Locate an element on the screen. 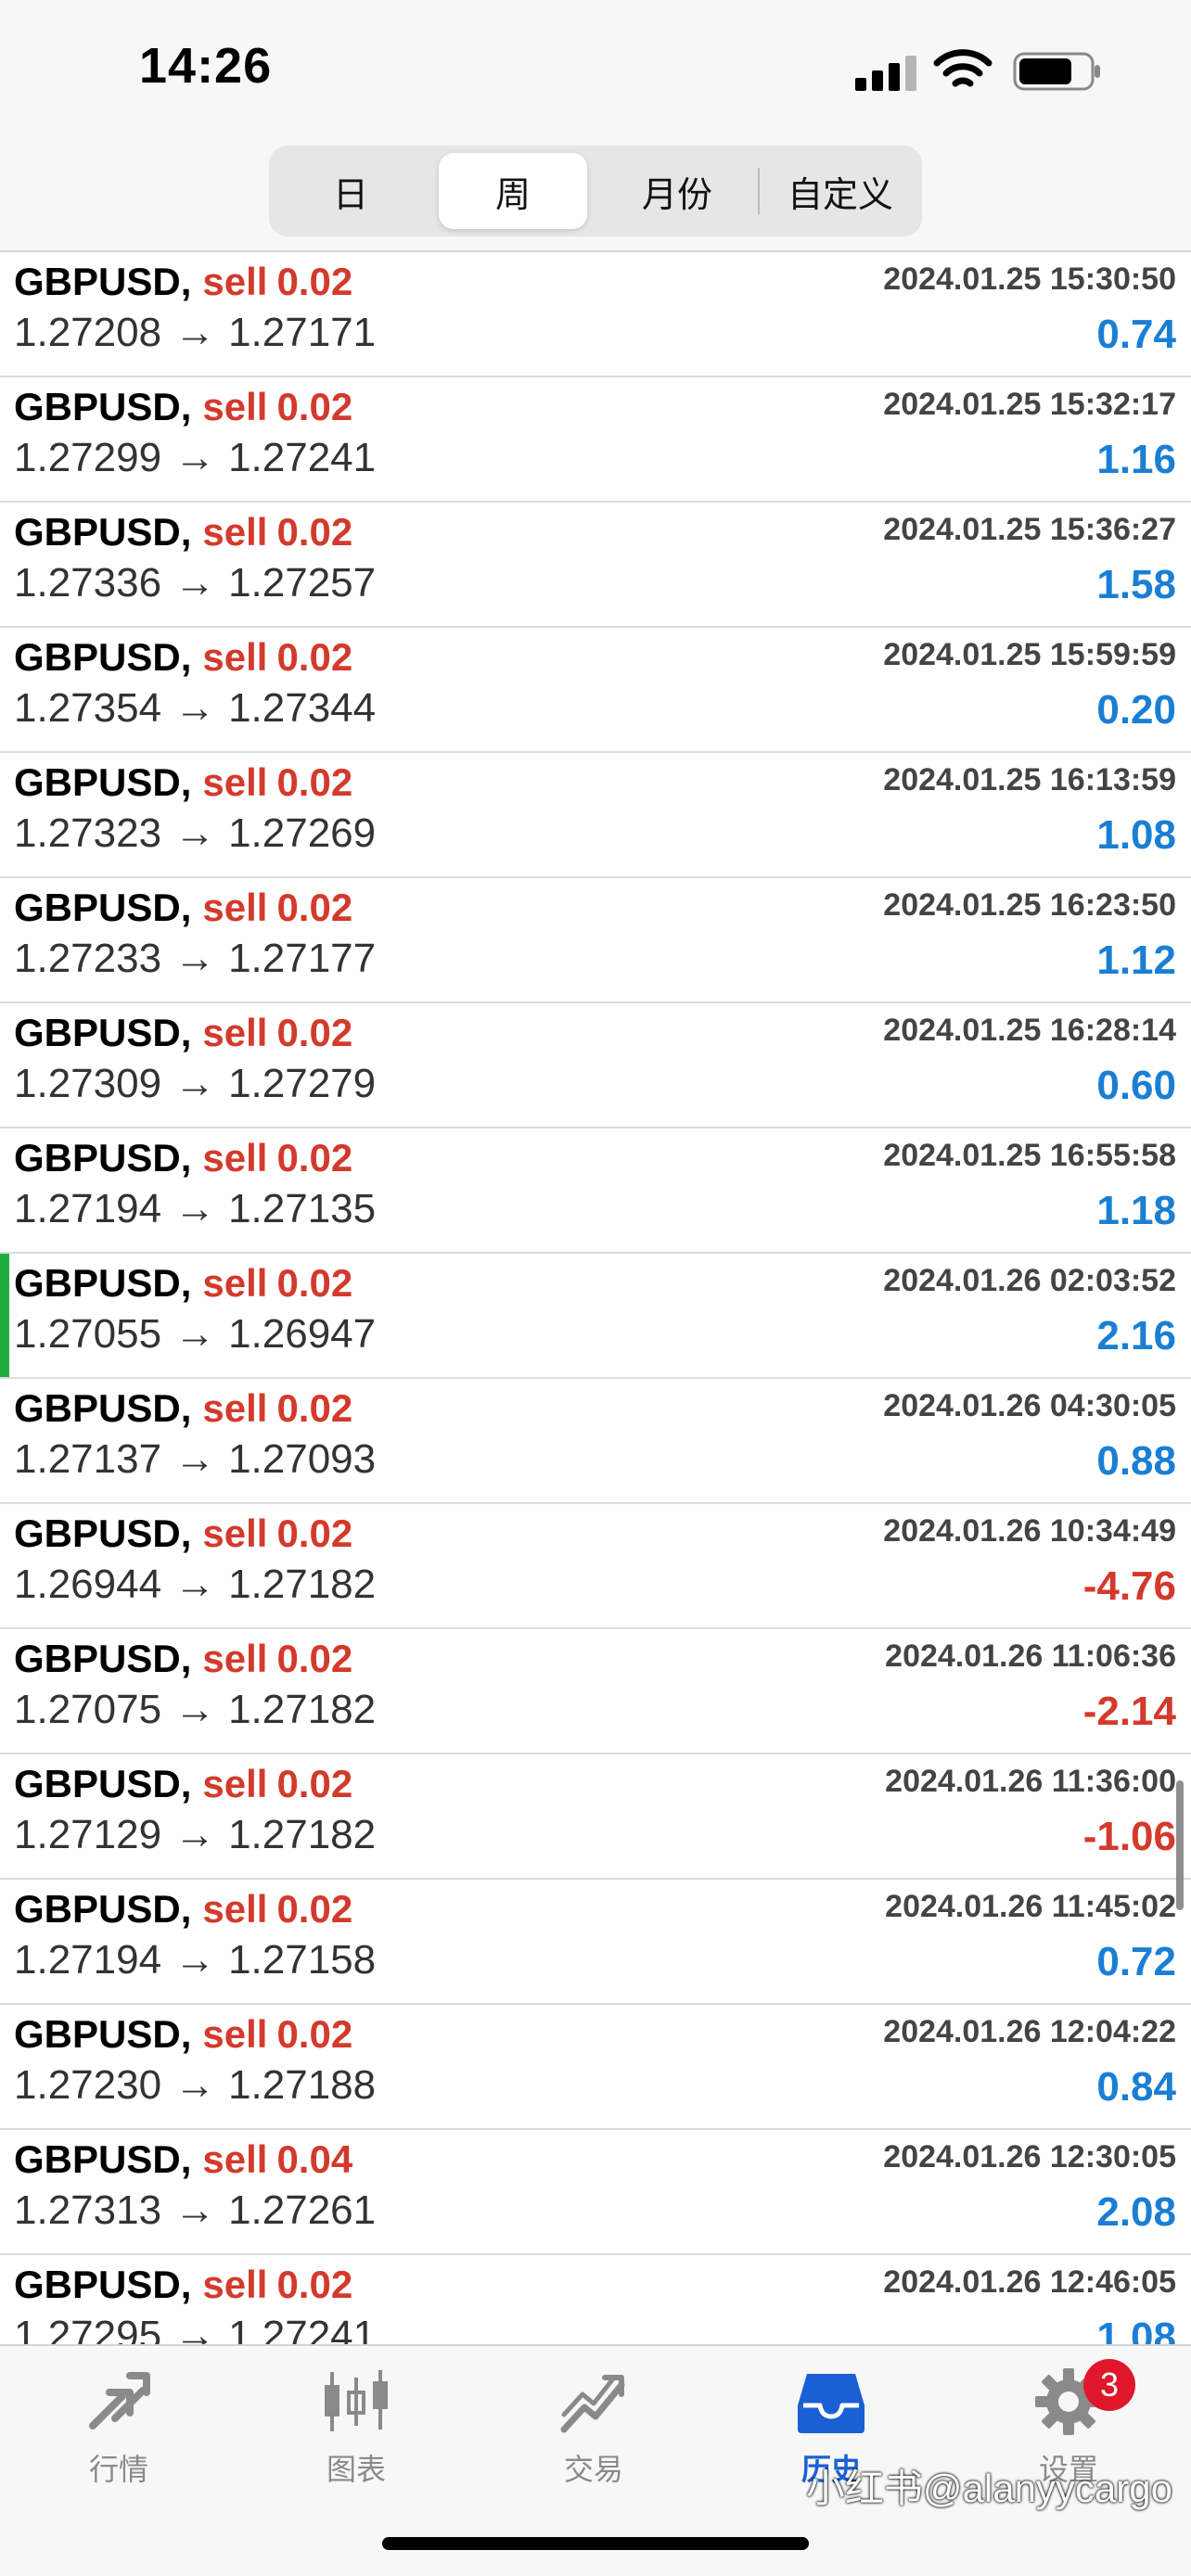 This screenshot has height=2576, width=1191. segment-week: 周 is located at coordinates (513, 191).